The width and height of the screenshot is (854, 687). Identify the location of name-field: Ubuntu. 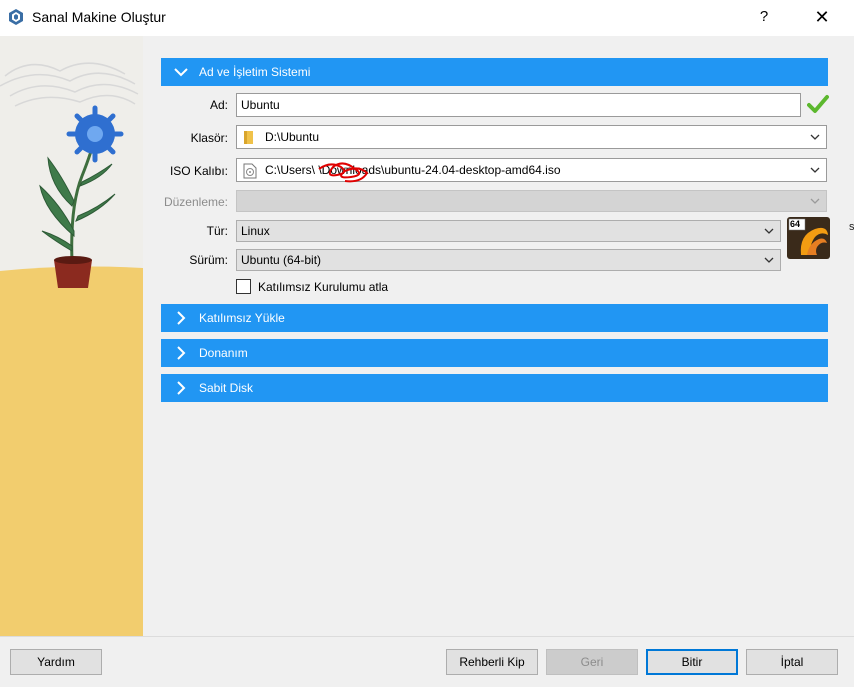
(518, 105).